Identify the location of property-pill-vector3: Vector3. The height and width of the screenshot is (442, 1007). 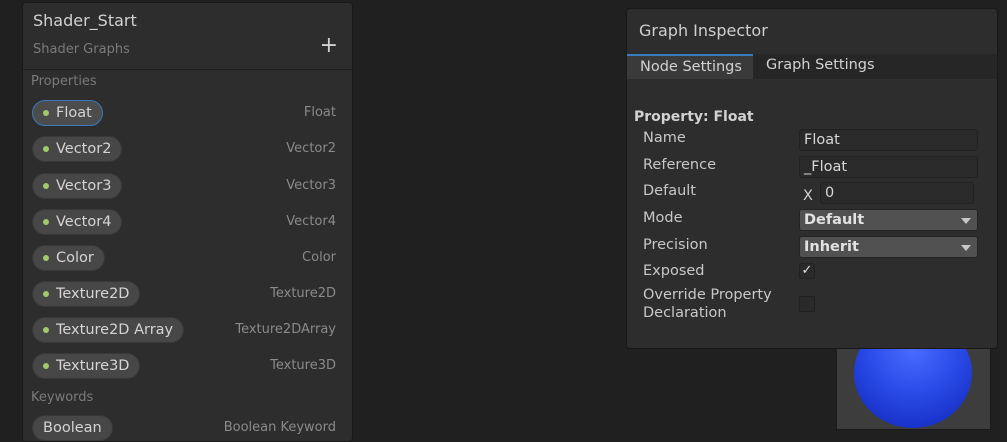
(77, 186).